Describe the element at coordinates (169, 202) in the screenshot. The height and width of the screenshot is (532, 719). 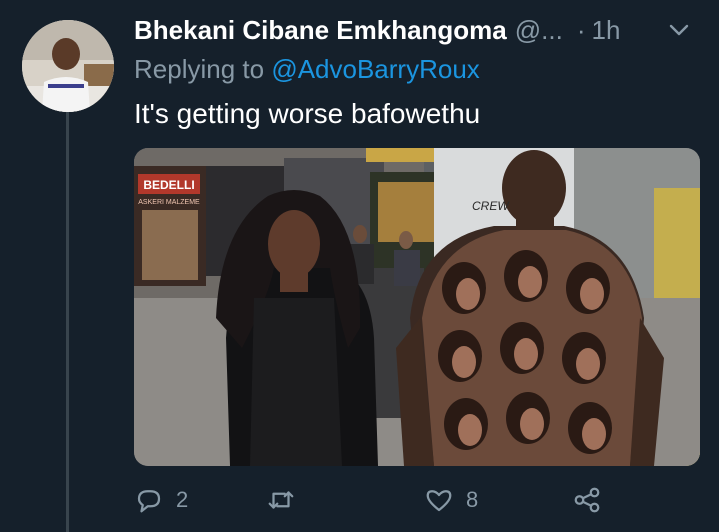
I see `shop-sign-subtext: ASKERI MALZEME` at that location.